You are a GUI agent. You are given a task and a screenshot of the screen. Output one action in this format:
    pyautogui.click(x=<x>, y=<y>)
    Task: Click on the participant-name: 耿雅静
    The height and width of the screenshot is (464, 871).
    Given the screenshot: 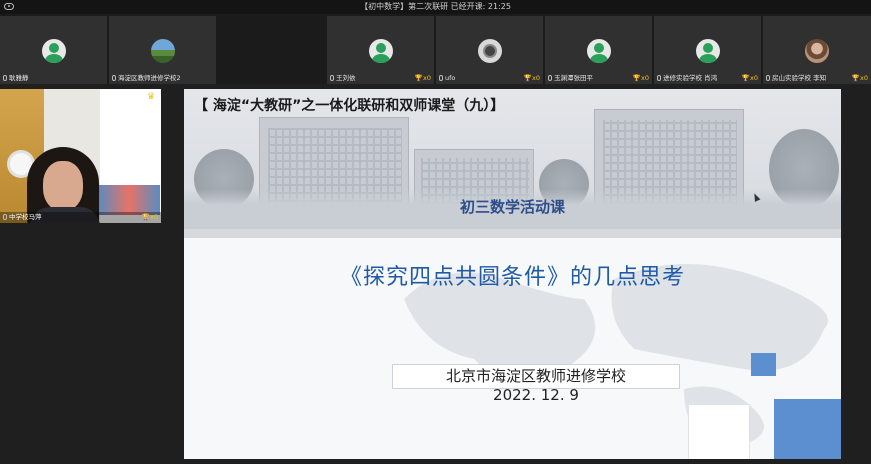 What is the action you would take?
    pyautogui.click(x=19, y=78)
    